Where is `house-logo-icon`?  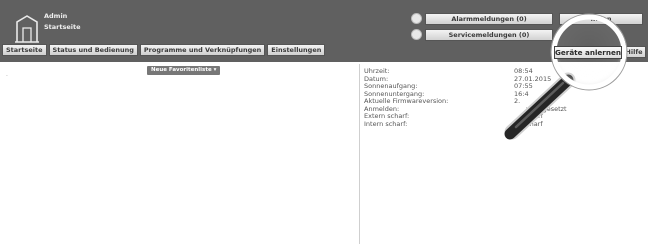 house-logo-icon is located at coordinates (27, 29).